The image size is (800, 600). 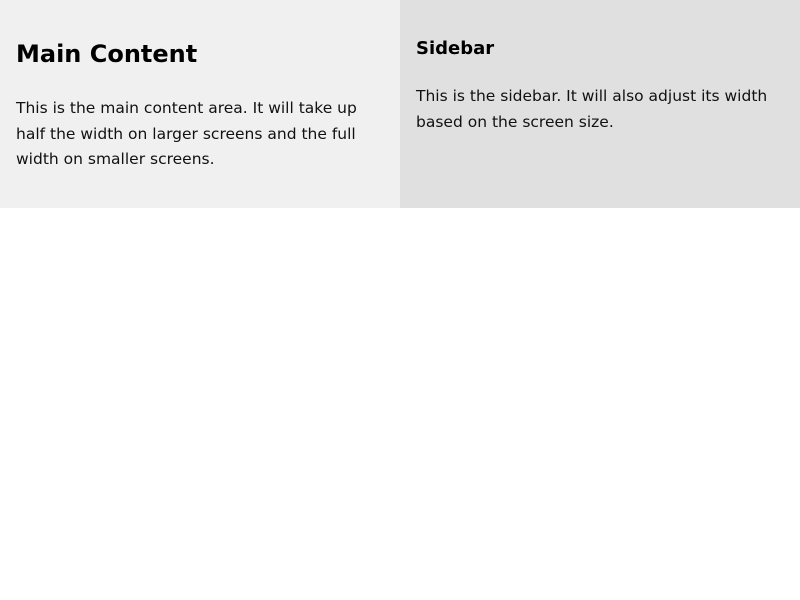 I want to click on main-content-heading: Main Content, so click(x=107, y=54).